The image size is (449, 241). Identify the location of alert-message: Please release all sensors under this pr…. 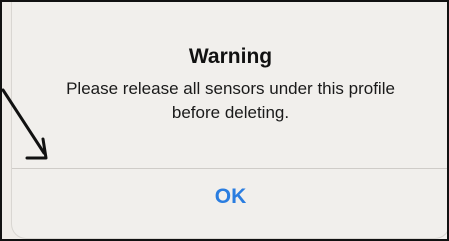
(230, 100).